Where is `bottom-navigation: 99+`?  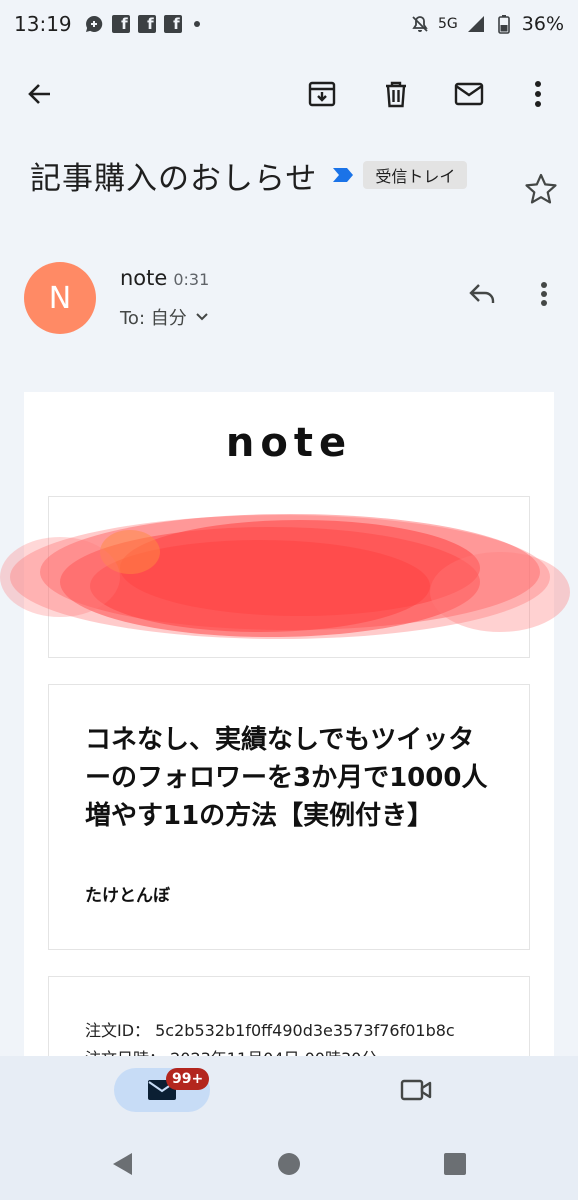 bottom-navigation: 99+ is located at coordinates (289, 1092).